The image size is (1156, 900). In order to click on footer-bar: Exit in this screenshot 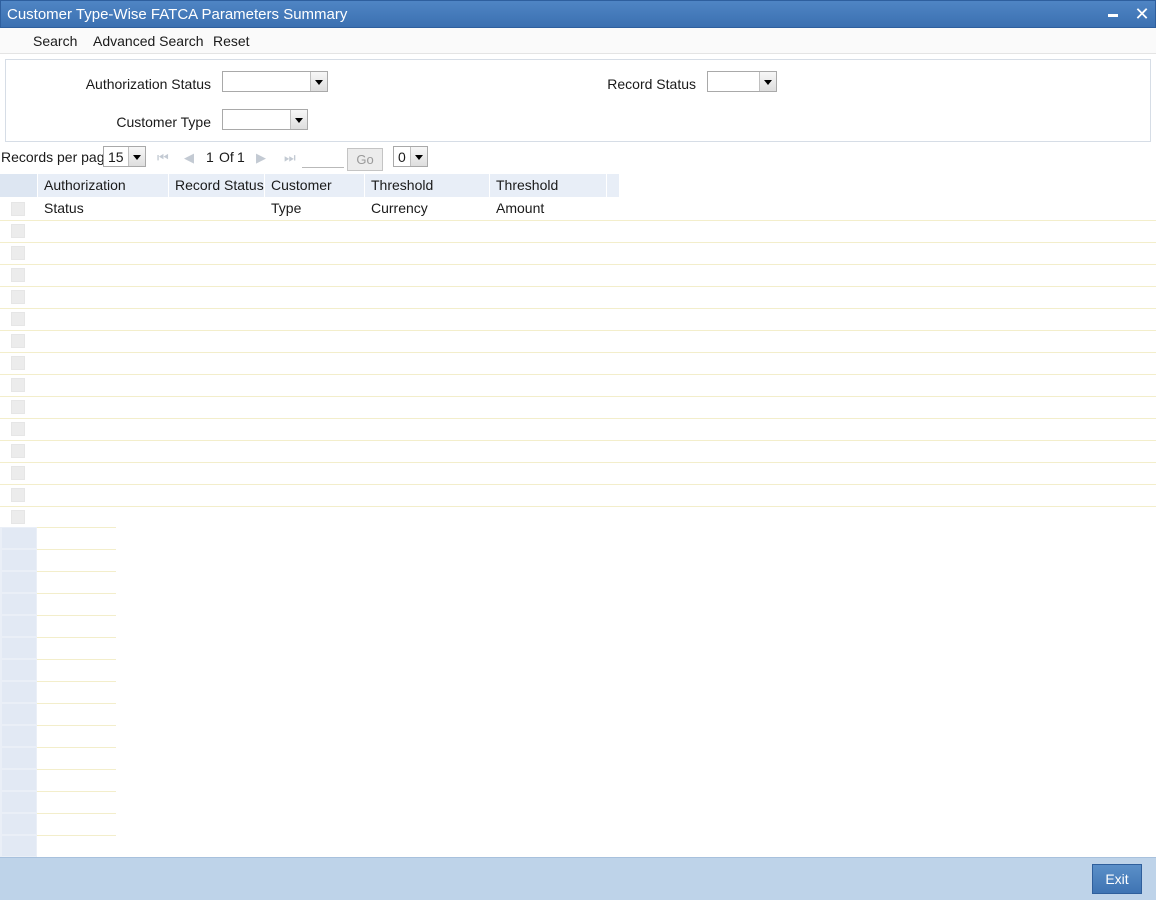, I will do `click(578, 878)`.